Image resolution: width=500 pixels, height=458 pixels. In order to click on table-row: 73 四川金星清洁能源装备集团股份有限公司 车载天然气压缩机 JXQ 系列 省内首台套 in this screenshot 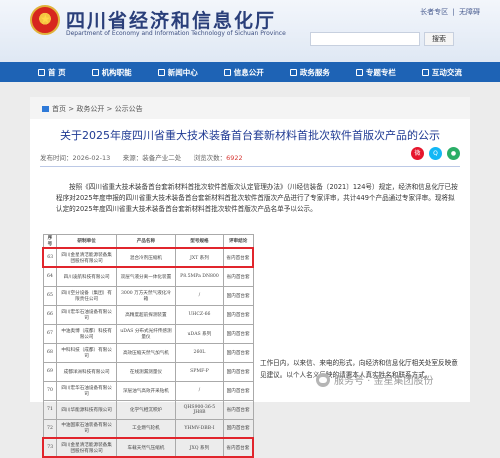, I will do `click(148, 447)`.